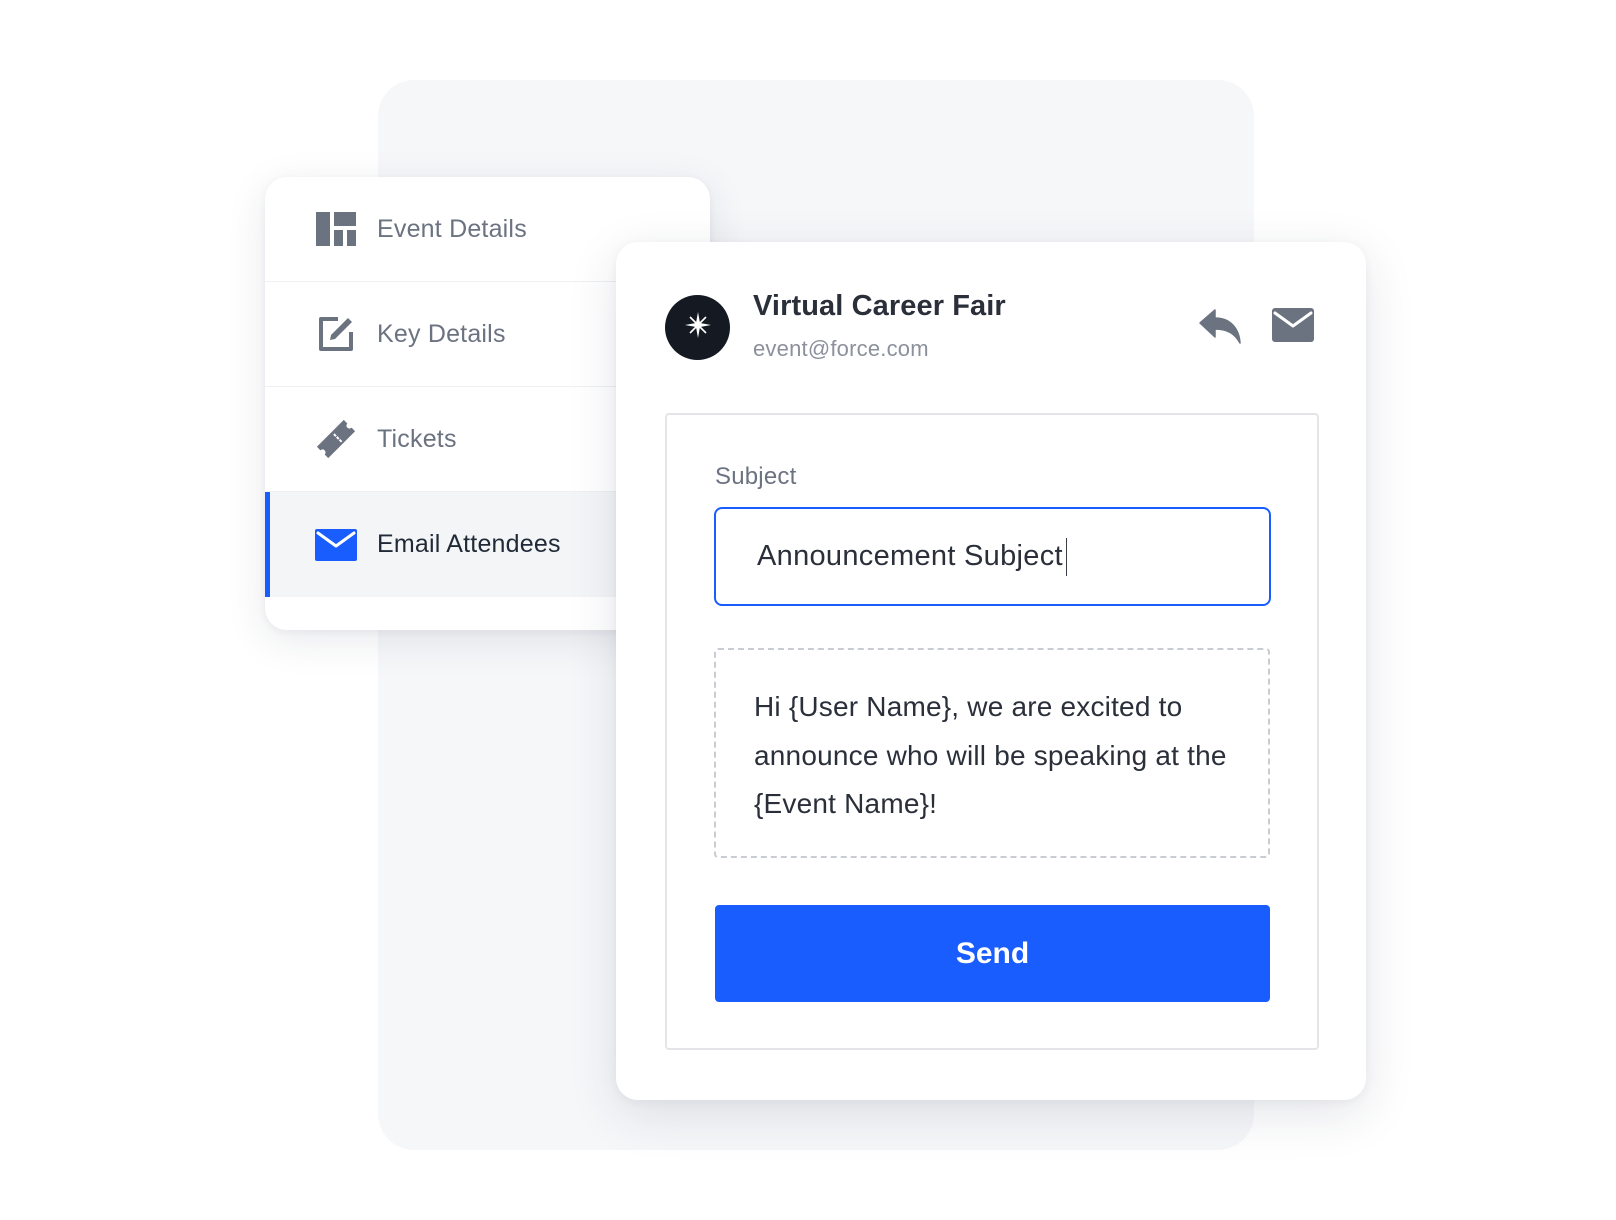 This screenshot has width=1616, height=1220. What do you see at coordinates (336, 334) in the screenshot?
I see `edit-icon` at bounding box center [336, 334].